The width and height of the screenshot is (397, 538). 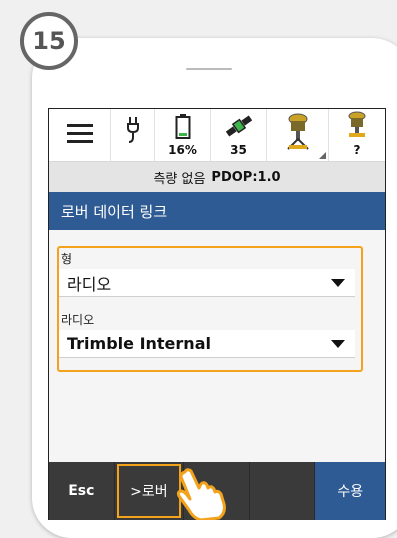 What do you see at coordinates (182, 126) in the screenshot?
I see `battery-icon` at bounding box center [182, 126].